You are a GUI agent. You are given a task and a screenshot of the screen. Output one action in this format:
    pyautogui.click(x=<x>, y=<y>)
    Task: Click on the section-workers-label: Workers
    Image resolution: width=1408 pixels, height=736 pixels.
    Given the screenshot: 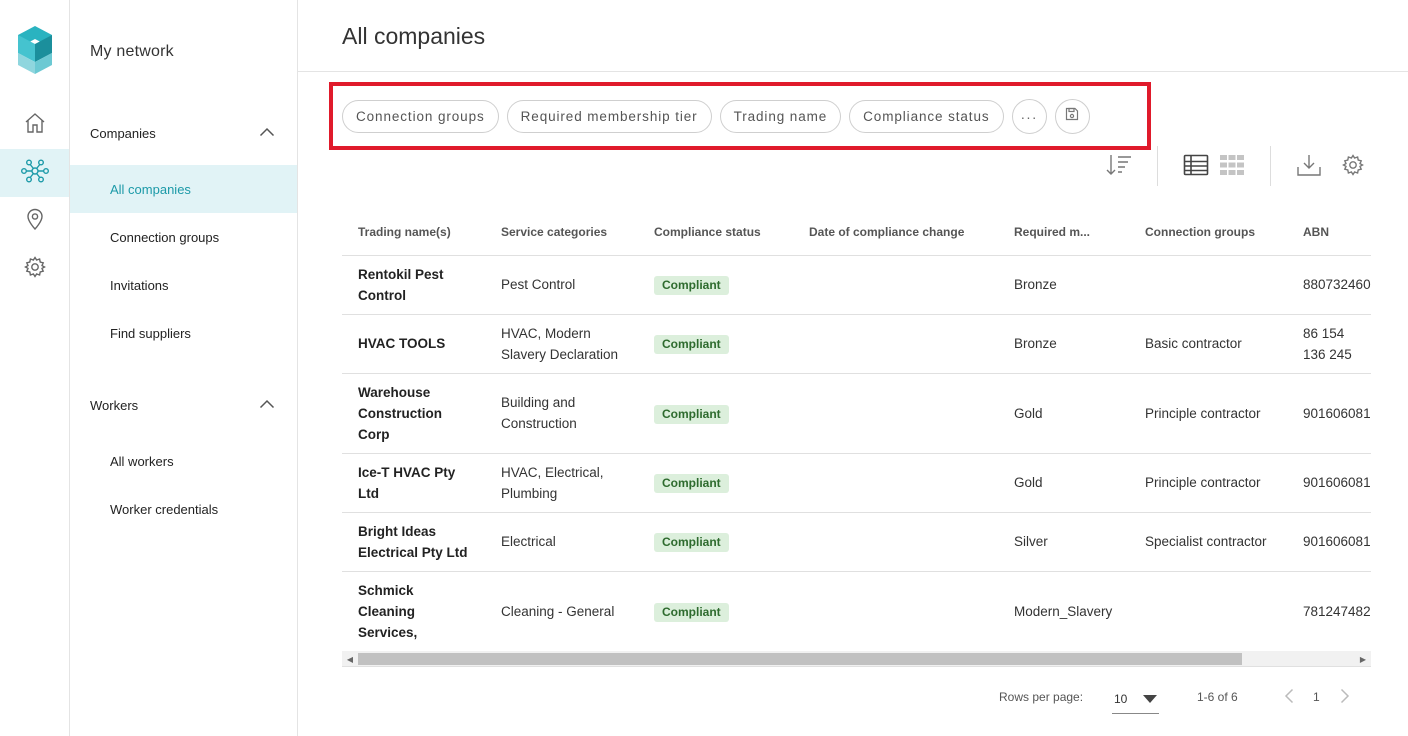 What is the action you would take?
    pyautogui.click(x=114, y=405)
    